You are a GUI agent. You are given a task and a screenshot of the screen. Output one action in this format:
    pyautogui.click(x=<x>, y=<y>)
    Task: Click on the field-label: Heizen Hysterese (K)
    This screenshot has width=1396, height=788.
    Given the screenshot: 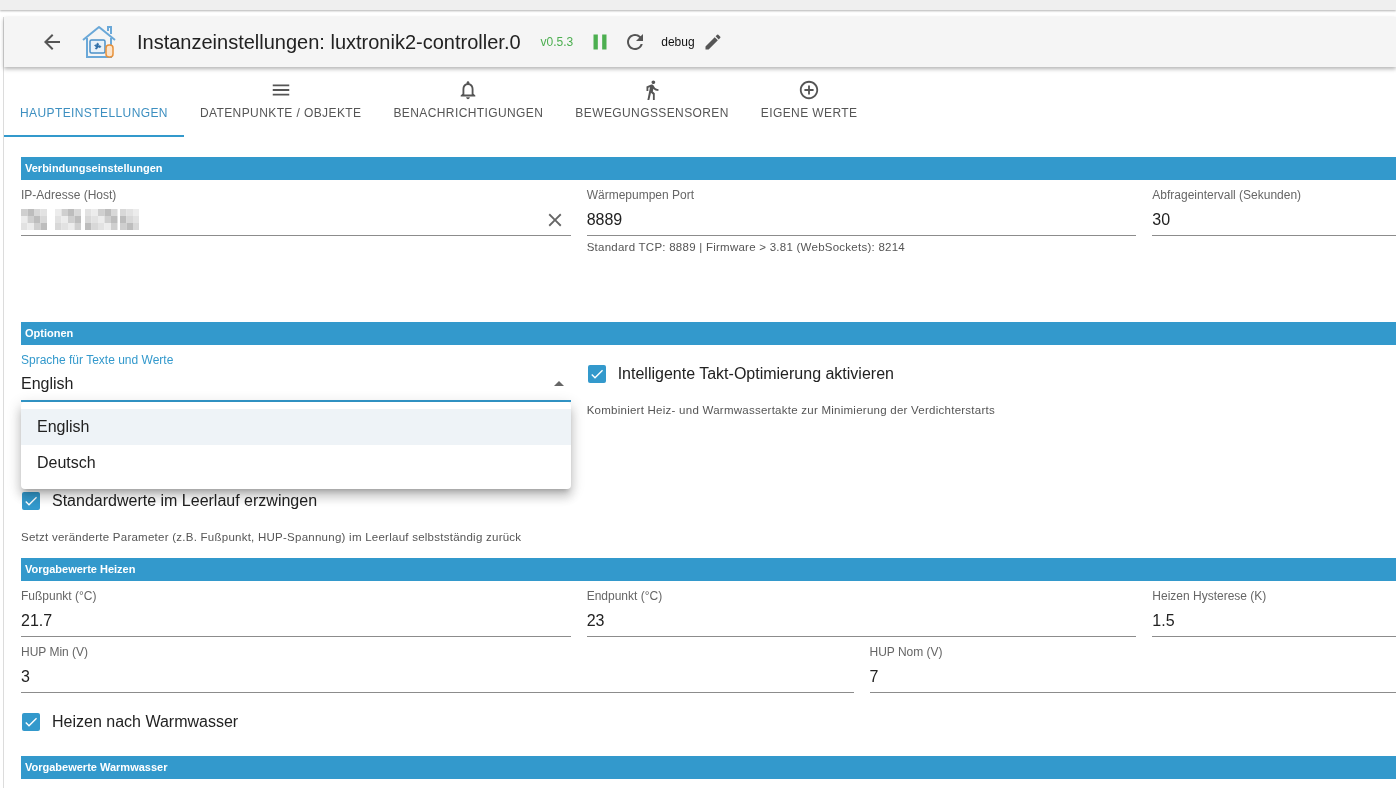 What is the action you would take?
    pyautogui.click(x=1210, y=596)
    